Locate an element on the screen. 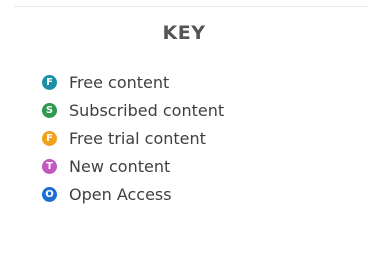 The image size is (368, 268). subscribed-content-icon: S is located at coordinates (49, 110).